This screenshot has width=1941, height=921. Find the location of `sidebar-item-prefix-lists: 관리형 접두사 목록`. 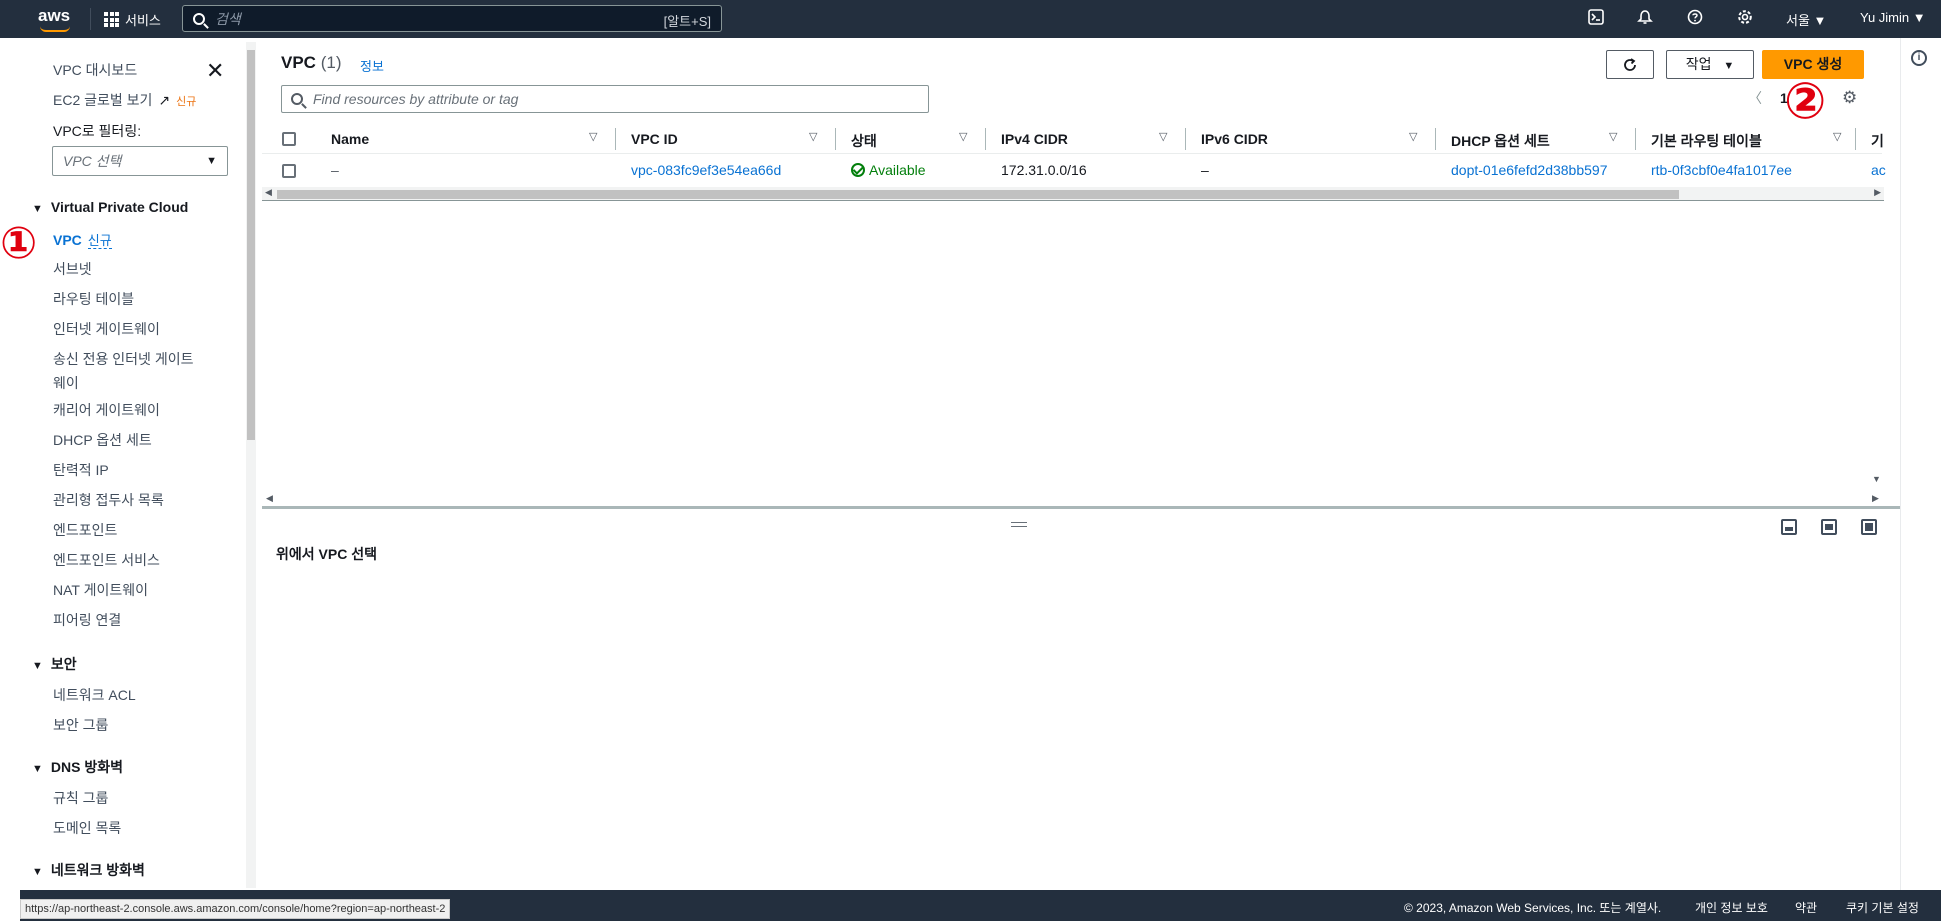

sidebar-item-prefix-lists: 관리형 접두사 목록 is located at coordinates (108, 500).